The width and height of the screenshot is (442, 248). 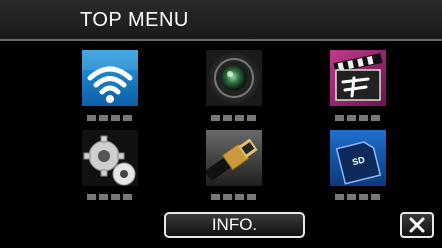 I want to click on settings-gears-icon, so click(x=110, y=158).